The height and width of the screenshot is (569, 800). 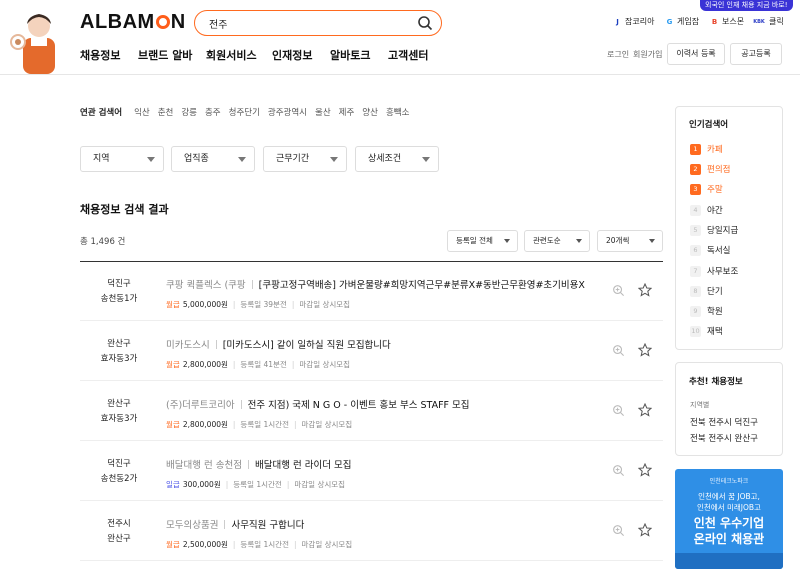 I want to click on popular-search-item: 5 당일지급, so click(x=714, y=230).